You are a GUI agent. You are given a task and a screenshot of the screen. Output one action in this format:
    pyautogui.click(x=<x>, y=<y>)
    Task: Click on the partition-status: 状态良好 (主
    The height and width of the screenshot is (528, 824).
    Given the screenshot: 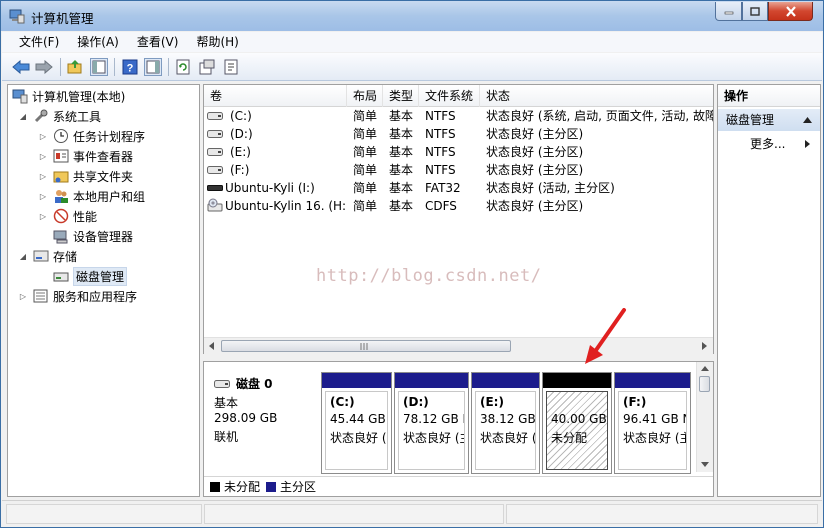 What is the action you would take?
    pyautogui.click(x=434, y=438)
    